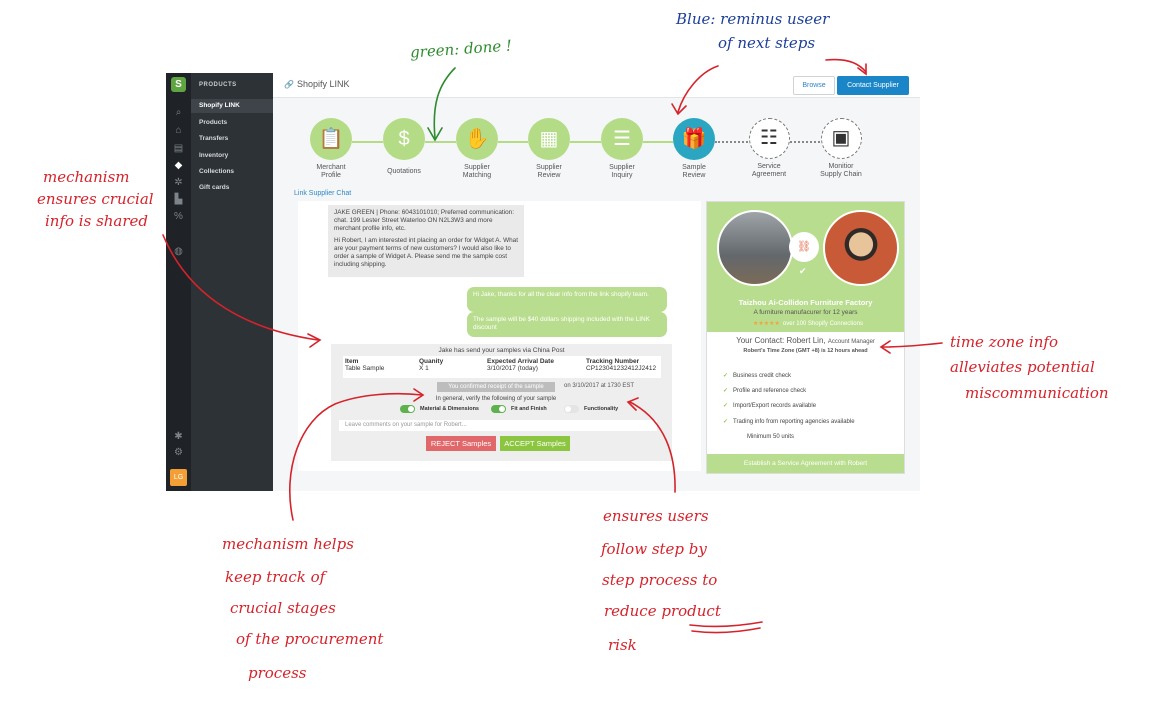 The image size is (1175, 714). What do you see at coordinates (283, 608) in the screenshot?
I see `annotation-bl-3: crucial stages` at bounding box center [283, 608].